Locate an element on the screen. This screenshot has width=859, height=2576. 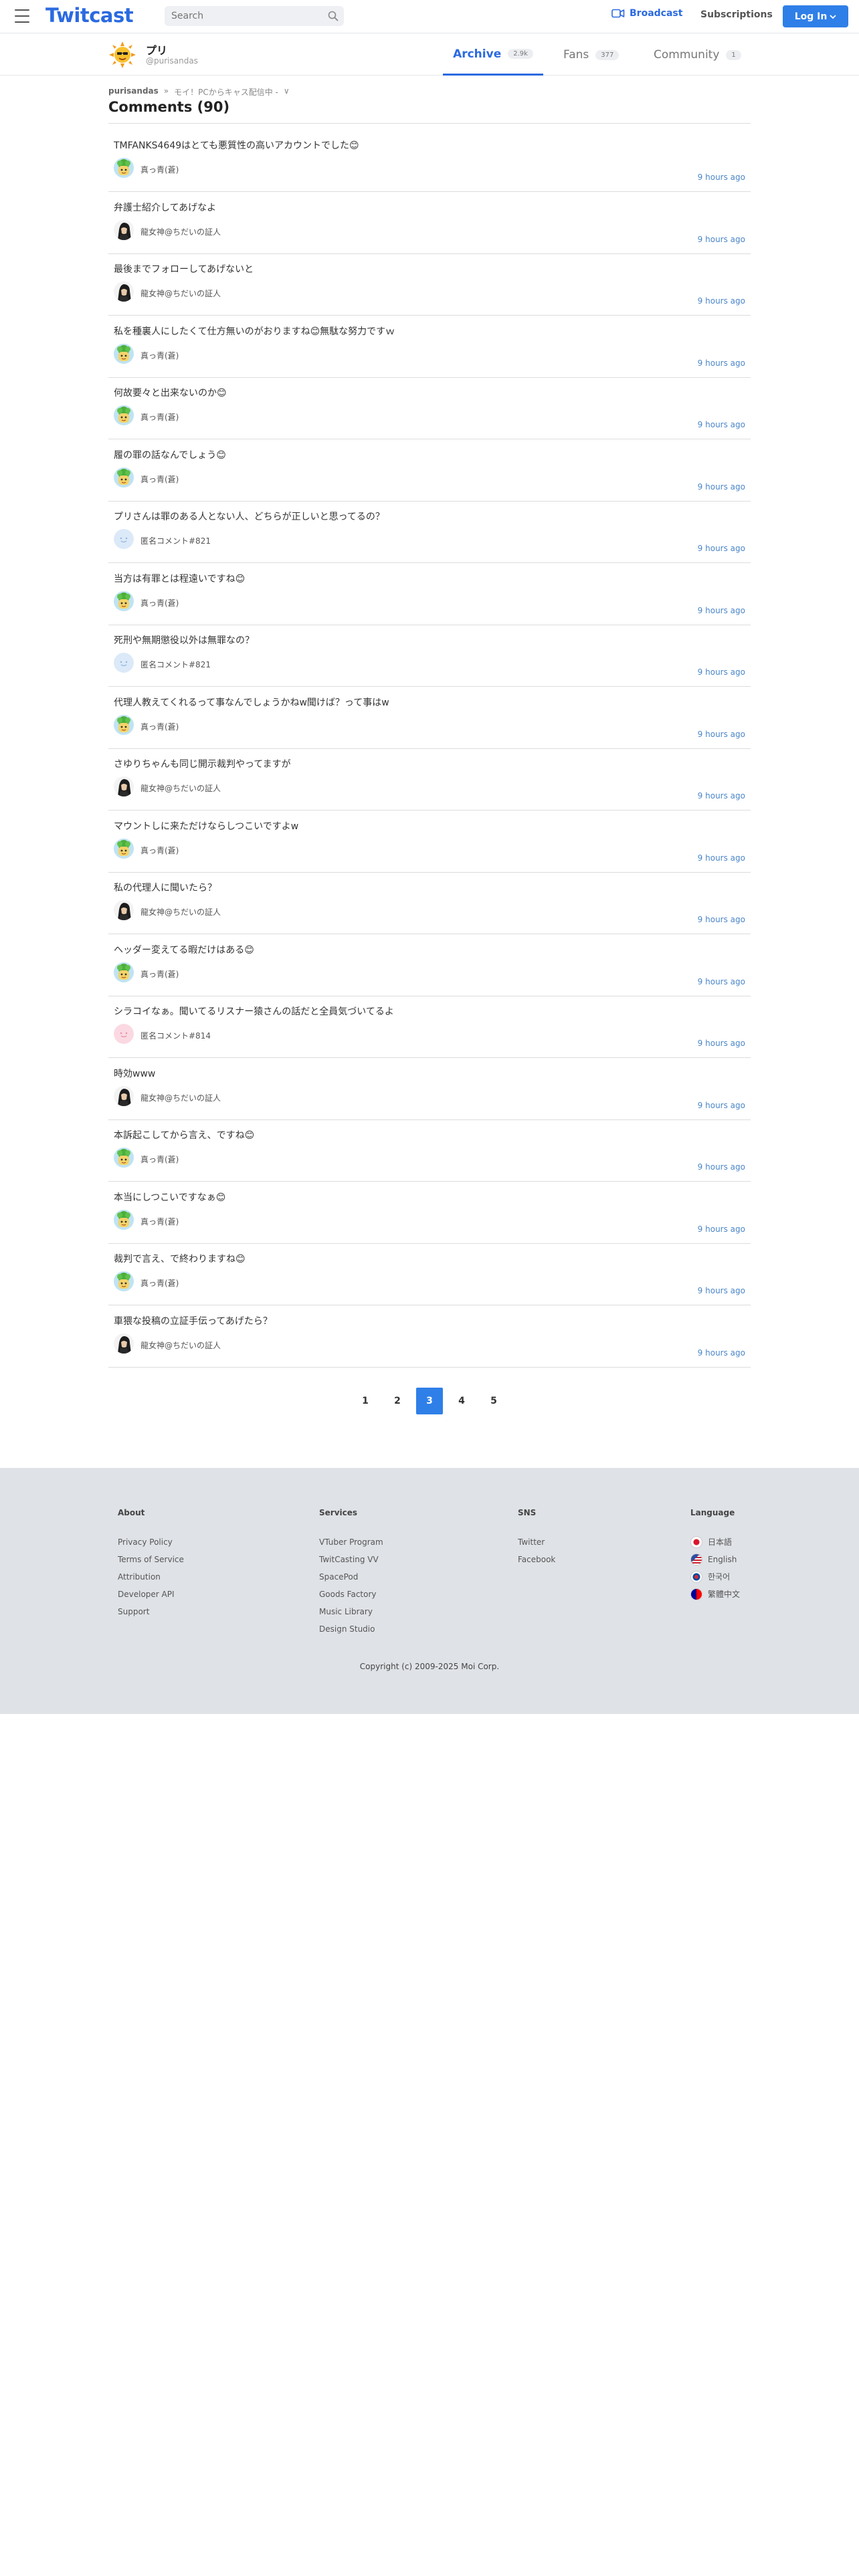
footer-link-privacy-policy: Privacy Policy is located at coordinates (151, 1542).